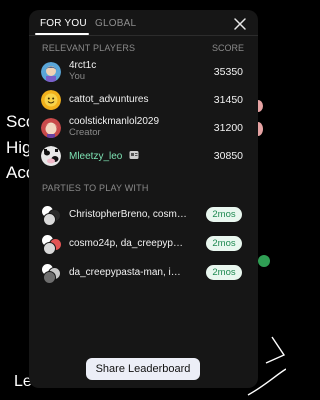  What do you see at coordinates (96, 156) in the screenshot?
I see `player-name-text: Mleetzy_leo` at bounding box center [96, 156].